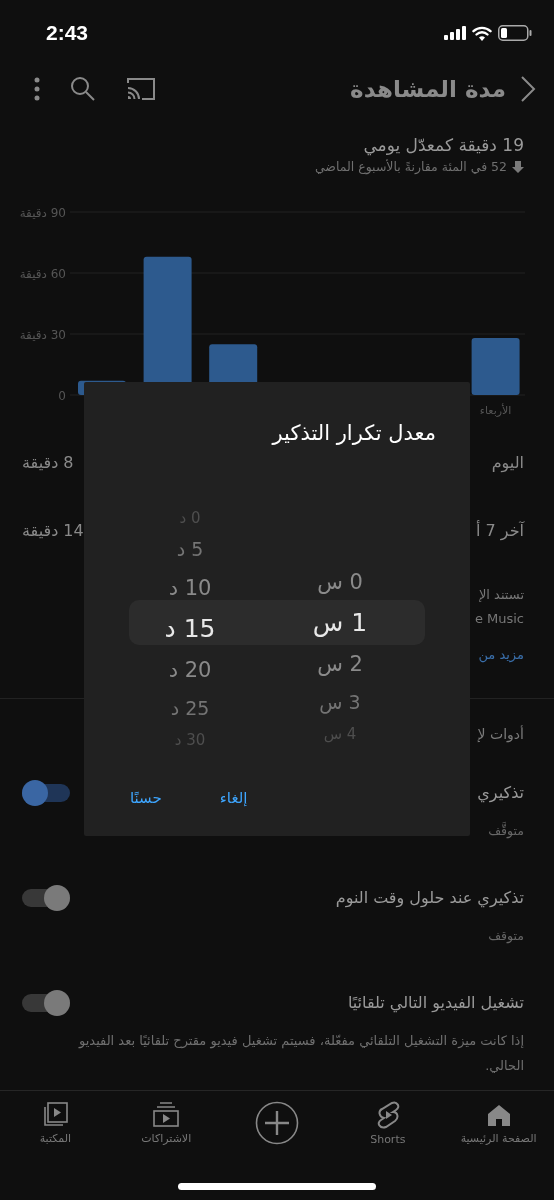  Describe the element at coordinates (518, 167) in the screenshot. I see `down-arrow-icon` at that location.